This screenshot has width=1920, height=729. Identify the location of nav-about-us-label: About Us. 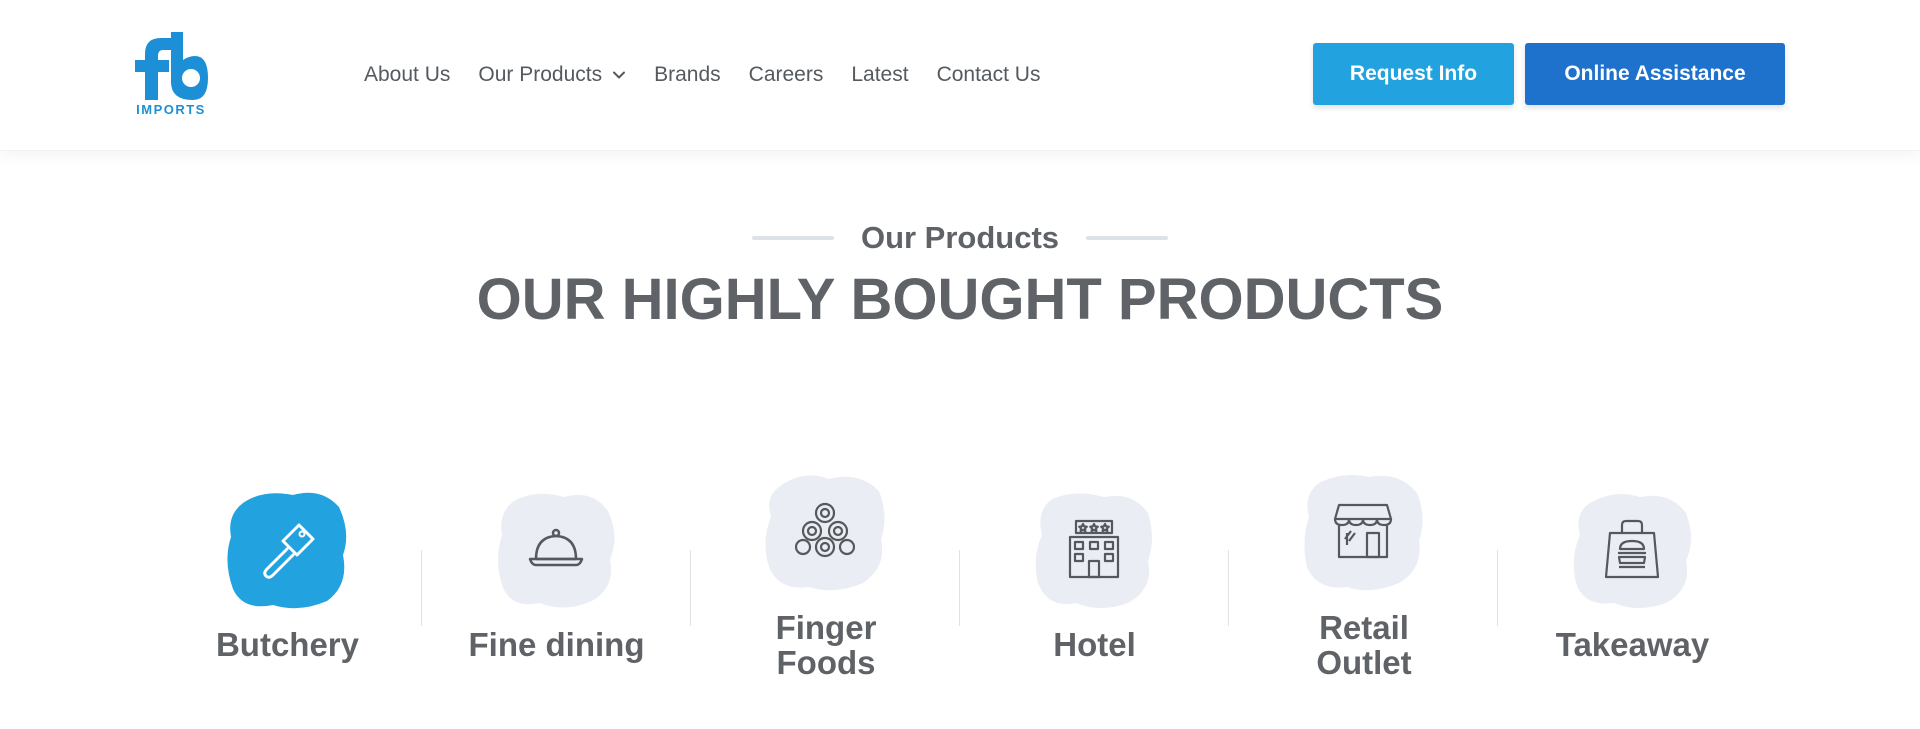
(407, 74).